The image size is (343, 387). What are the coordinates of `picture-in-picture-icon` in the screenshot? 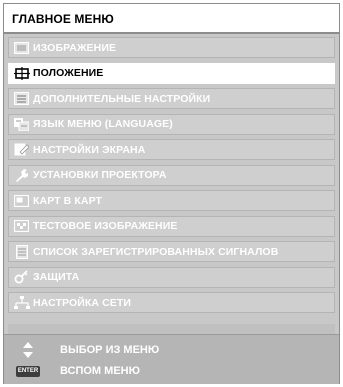 It's located at (21, 201).